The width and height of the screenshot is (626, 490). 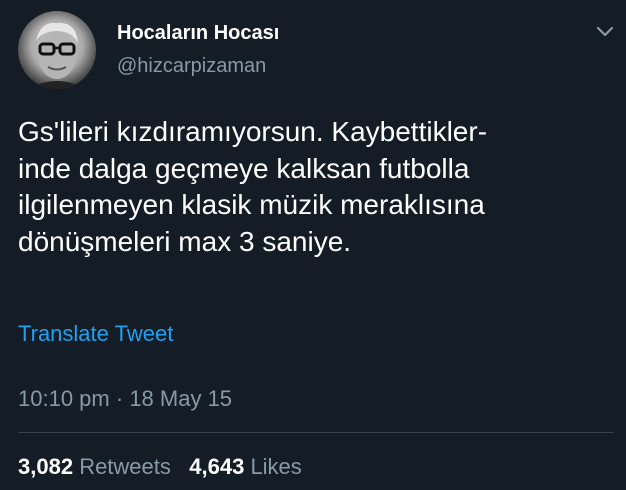 What do you see at coordinates (64, 398) in the screenshot?
I see `tweet-time: 10:10 pm` at bounding box center [64, 398].